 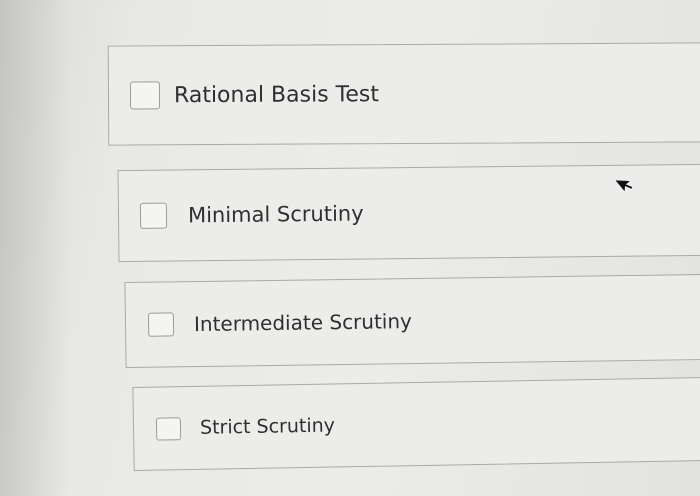 What do you see at coordinates (276, 94) in the screenshot?
I see `option-label: Rational Basis Test` at bounding box center [276, 94].